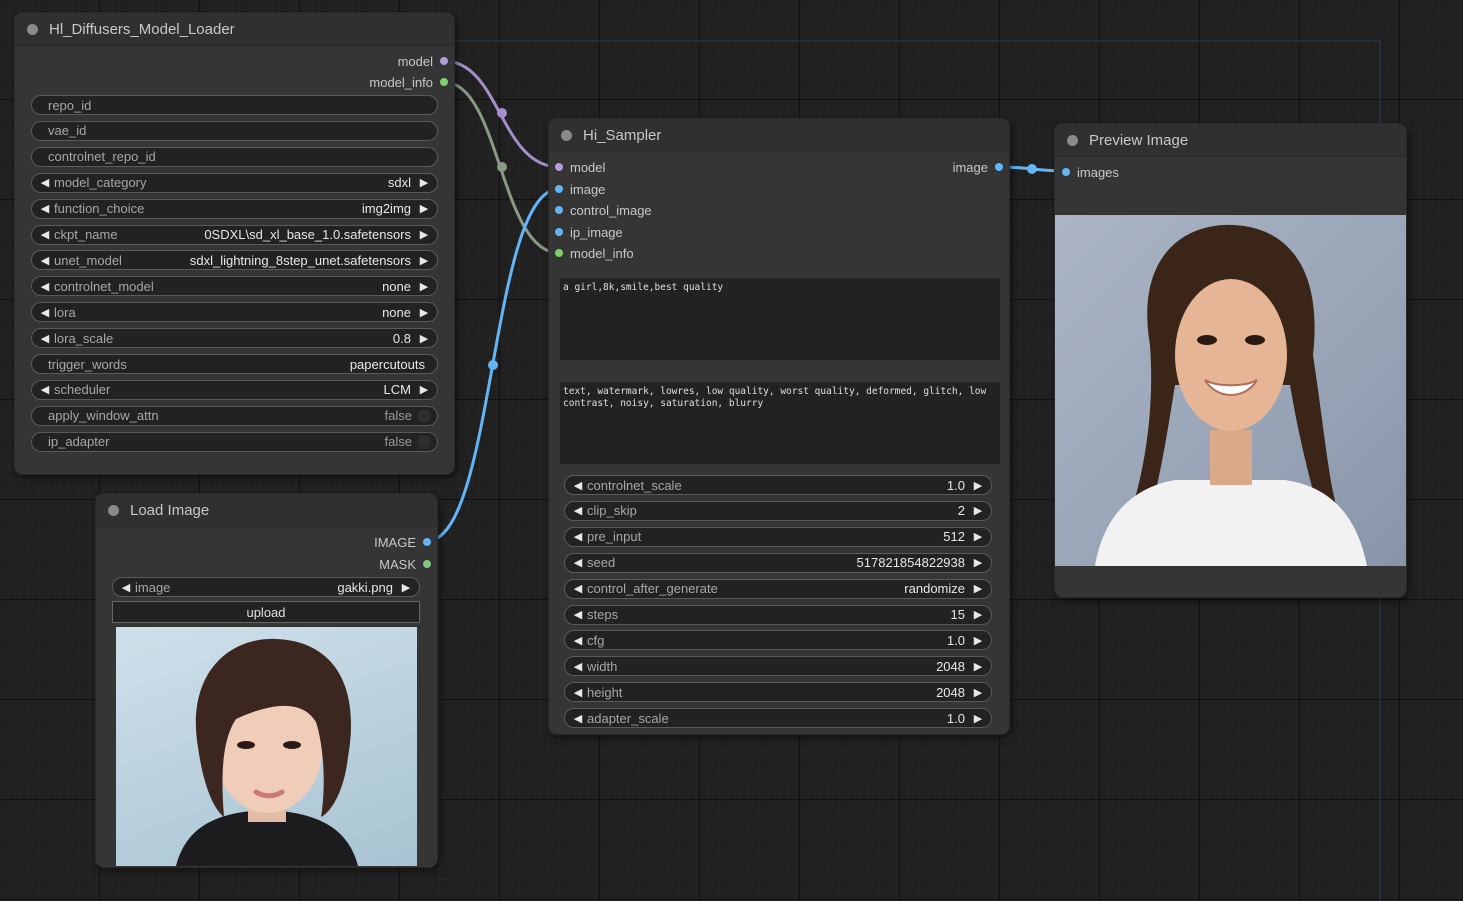  What do you see at coordinates (234, 415) in the screenshot?
I see `widget-apply-window-attn: apply_window_attn false` at bounding box center [234, 415].